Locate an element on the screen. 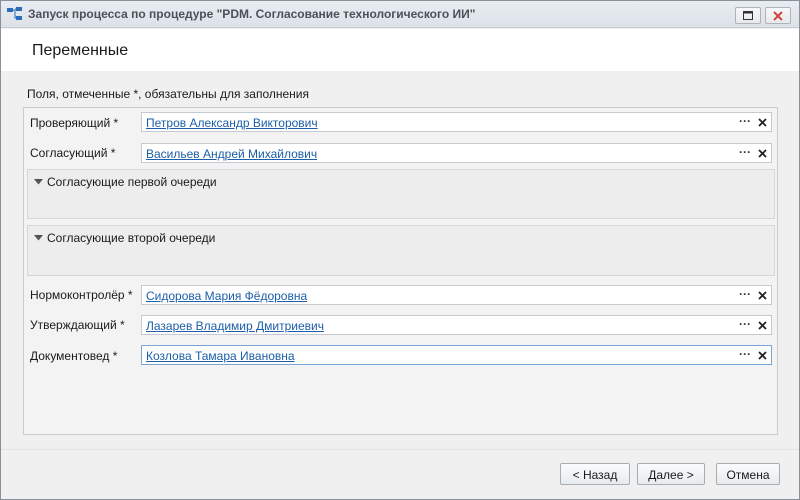 The image size is (800, 500). first-round-group-label: Согласующие первой очереди is located at coordinates (132, 182).